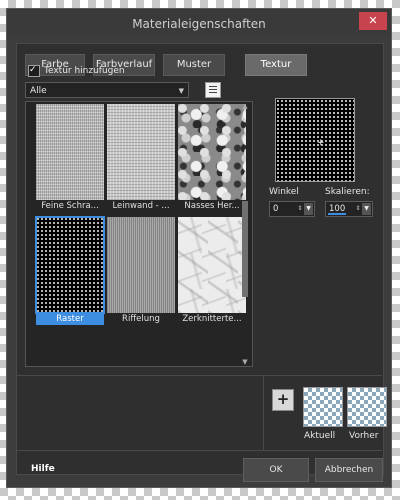  I want to click on texture-preview: +, so click(315, 140).